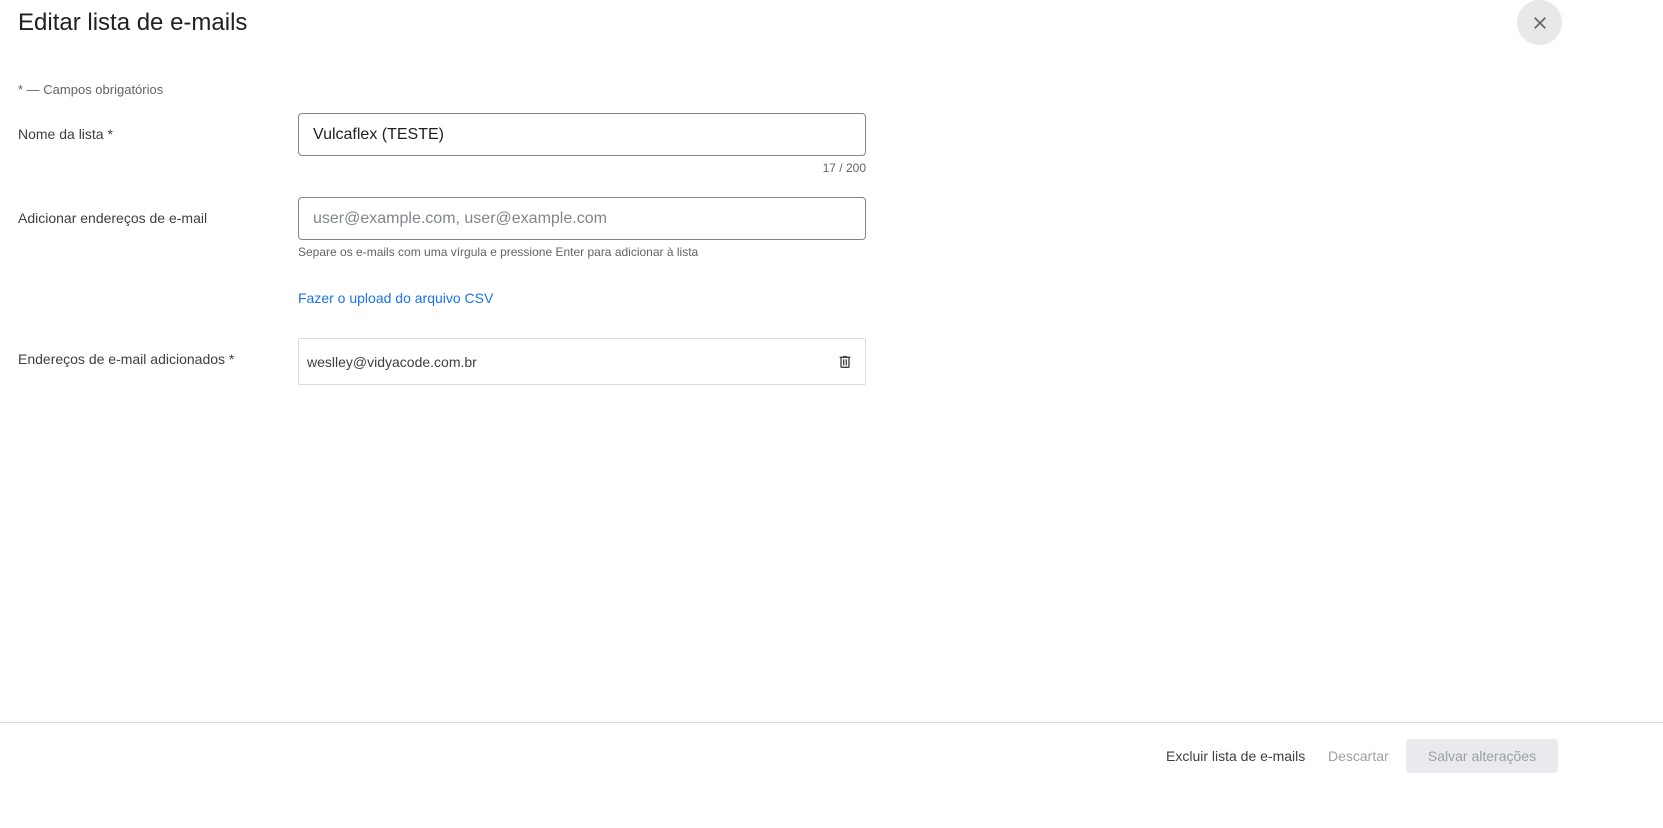  I want to click on delete-email-button, so click(845, 362).